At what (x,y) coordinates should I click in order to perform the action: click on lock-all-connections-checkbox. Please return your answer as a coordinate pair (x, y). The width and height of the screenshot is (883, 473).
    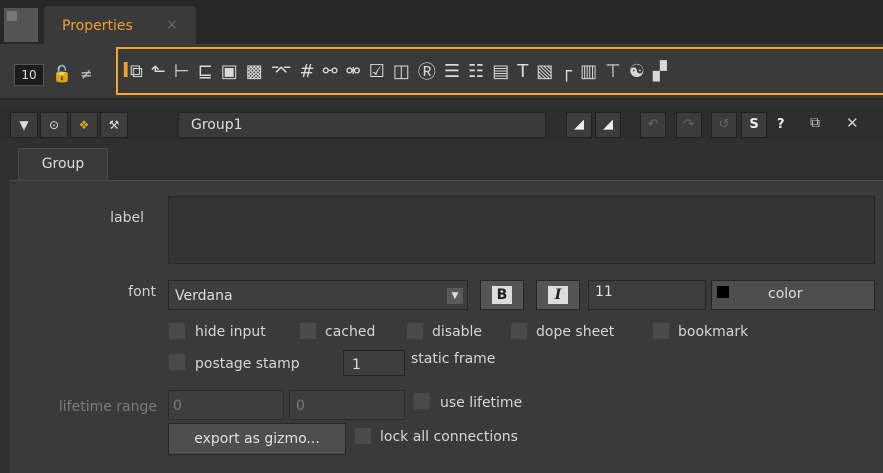
    Looking at the image, I should click on (363, 436).